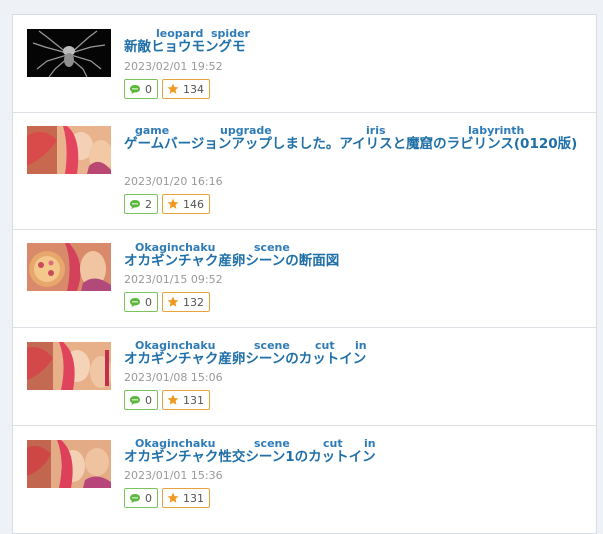 This screenshot has height=534, width=603. What do you see at coordinates (173, 475) in the screenshot?
I see `post-date: 2023/01/01 15:36` at bounding box center [173, 475].